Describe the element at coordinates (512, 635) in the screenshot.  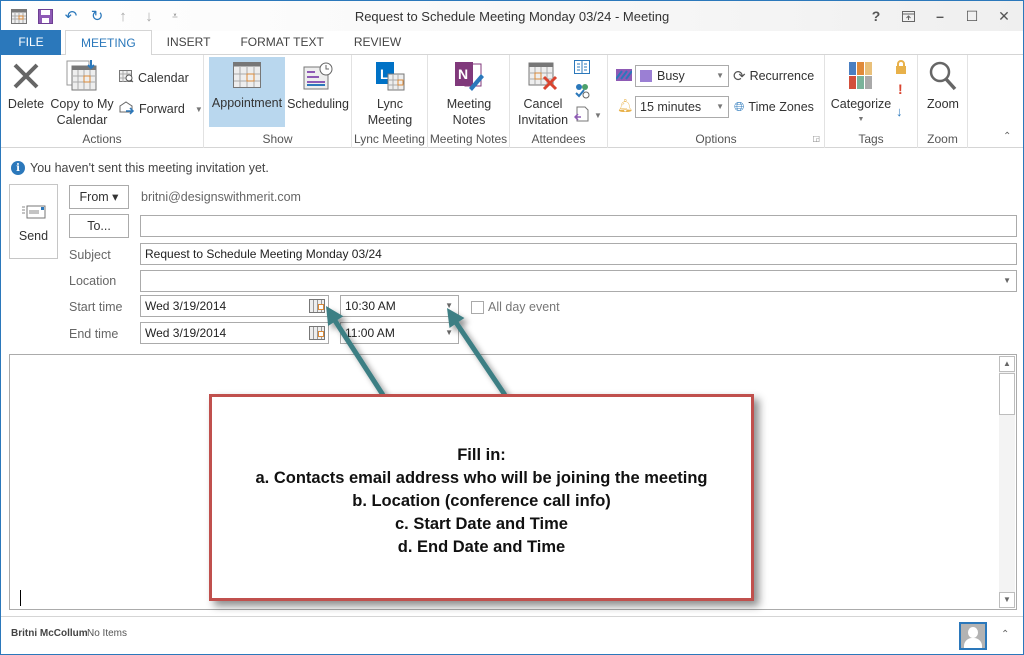
I see `status-bar: Britni McCollum No Items ⌃` at that location.